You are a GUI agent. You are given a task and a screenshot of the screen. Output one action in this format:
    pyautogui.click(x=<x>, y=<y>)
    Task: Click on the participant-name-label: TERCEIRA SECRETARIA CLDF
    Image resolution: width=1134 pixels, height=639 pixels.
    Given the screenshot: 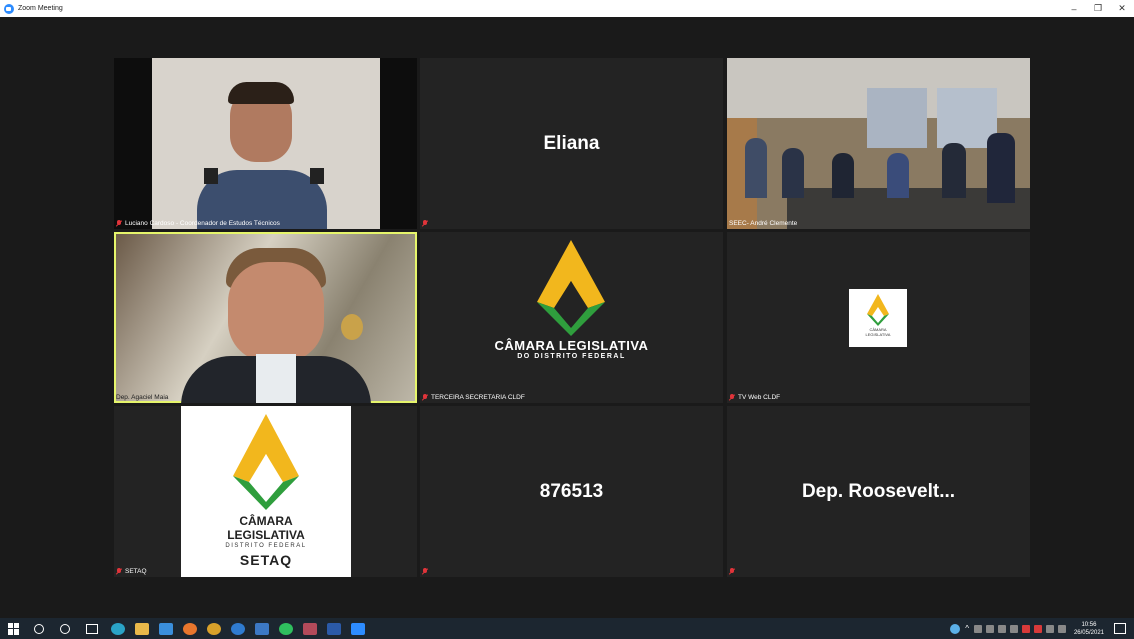 What is the action you would take?
    pyautogui.click(x=475, y=397)
    